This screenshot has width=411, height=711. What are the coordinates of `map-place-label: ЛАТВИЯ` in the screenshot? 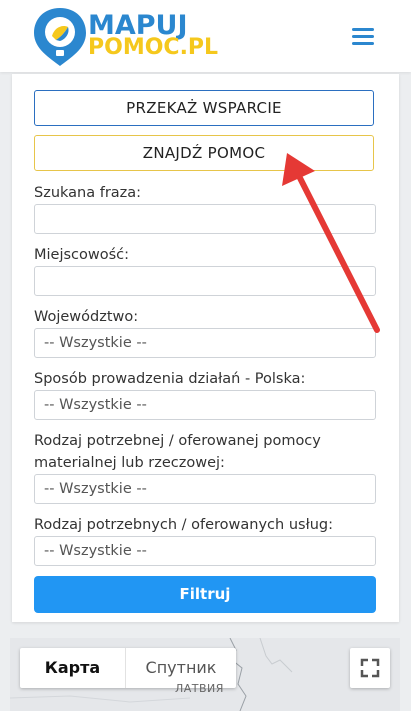 It's located at (199, 688).